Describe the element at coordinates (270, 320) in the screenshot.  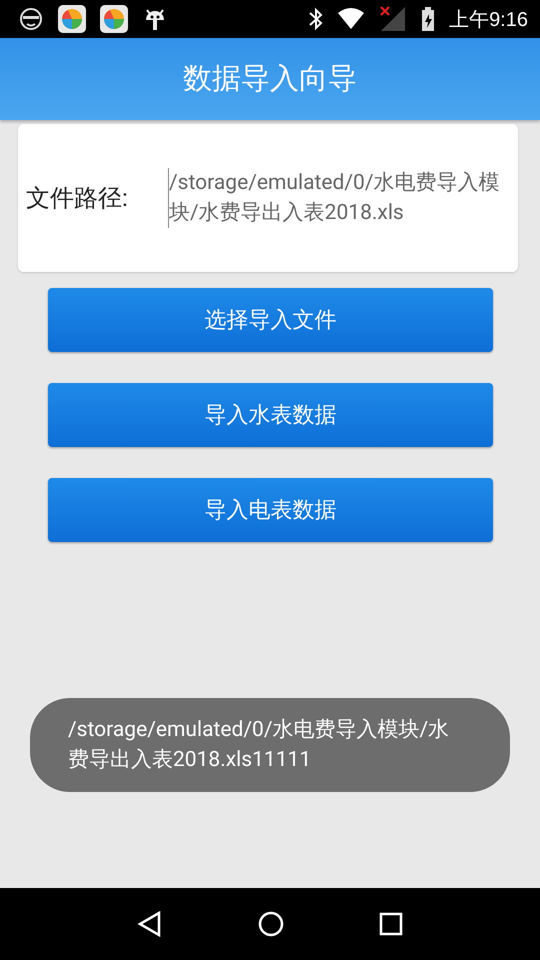
I see `action-button: 选择导入文件` at that location.